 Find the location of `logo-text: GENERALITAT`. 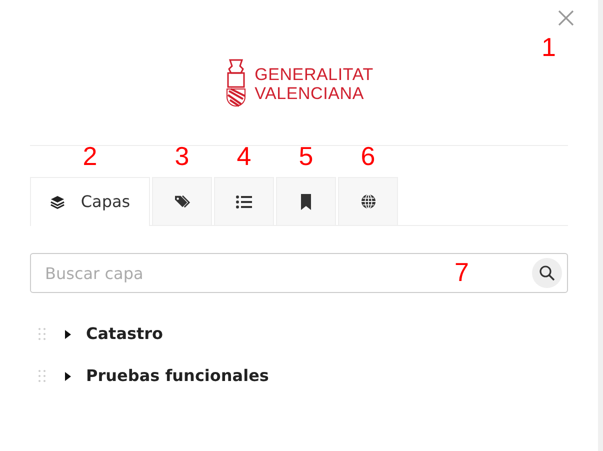

logo-text: GENERALITAT is located at coordinates (314, 74).